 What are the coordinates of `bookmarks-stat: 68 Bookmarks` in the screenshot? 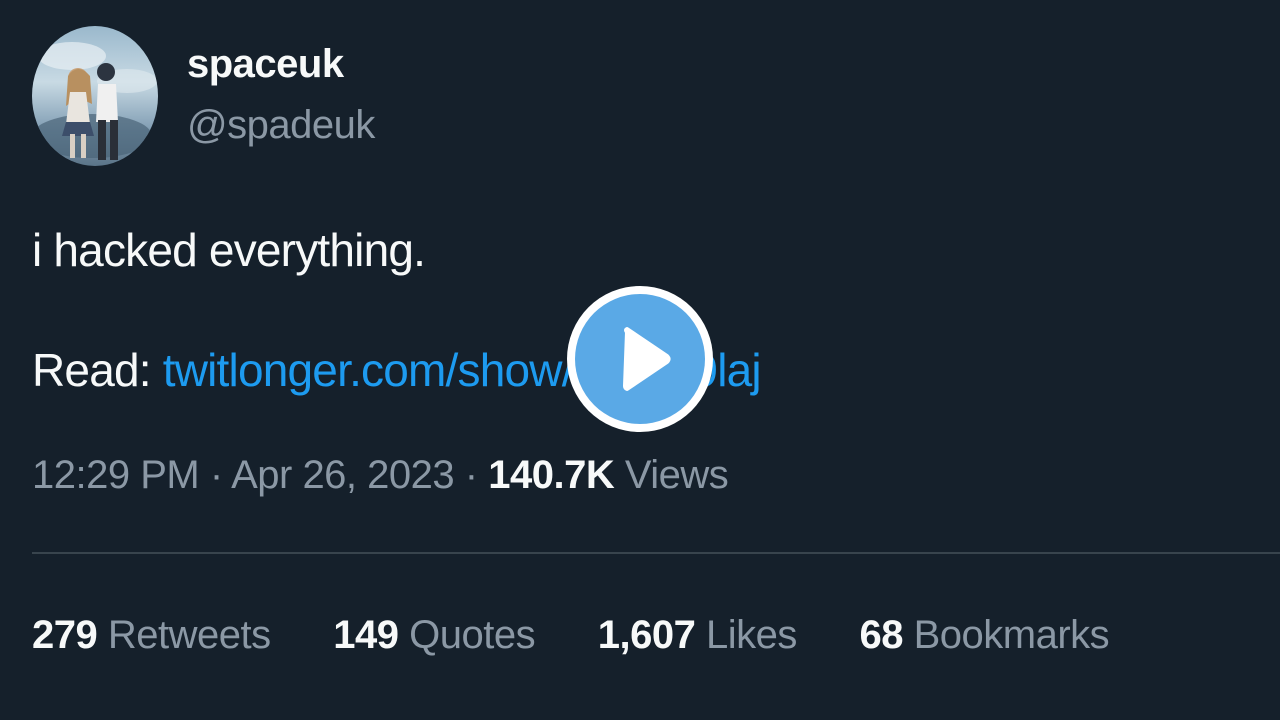 It's located at (984, 635).